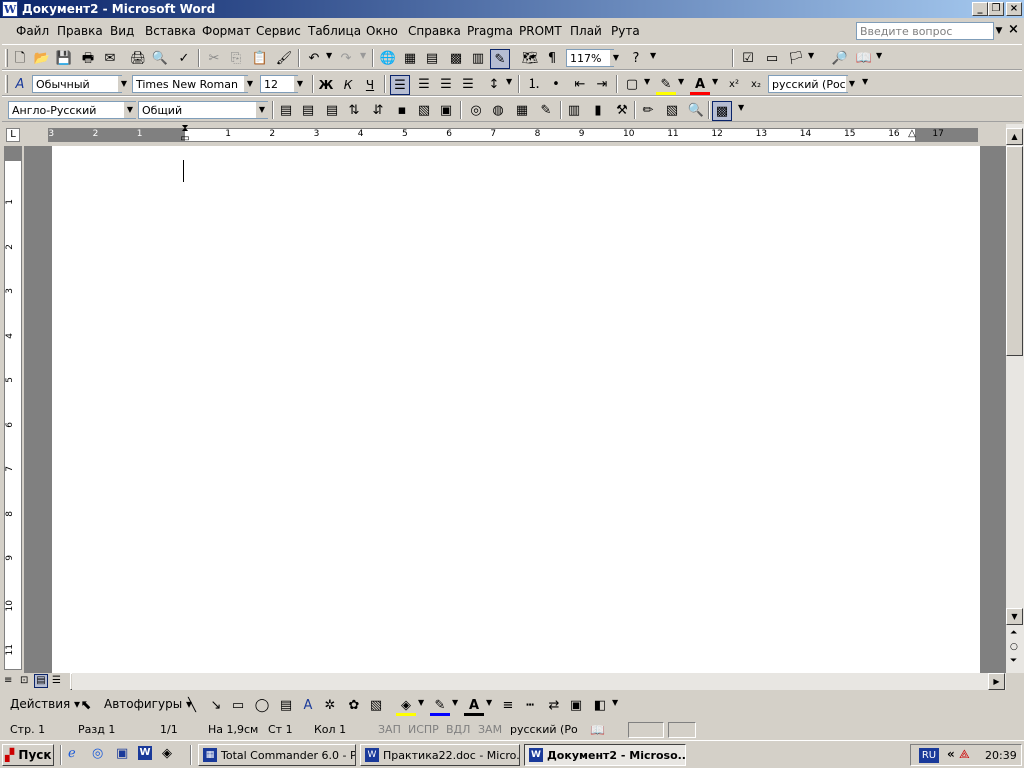 This screenshot has height=768, width=1024. Describe the element at coordinates (308, 111) in the screenshot. I see `translate-para-icon: ▤` at that location.